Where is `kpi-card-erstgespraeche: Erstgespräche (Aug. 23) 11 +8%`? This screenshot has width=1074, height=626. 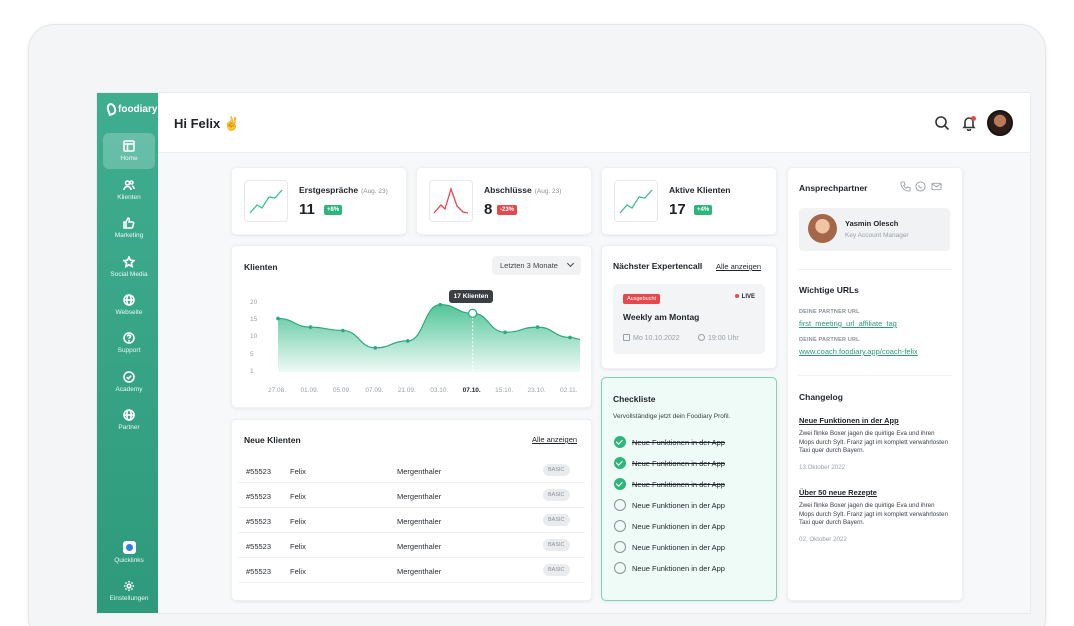 kpi-card-erstgespraeche: Erstgespräche (Aug. 23) 11 +8% is located at coordinates (319, 201).